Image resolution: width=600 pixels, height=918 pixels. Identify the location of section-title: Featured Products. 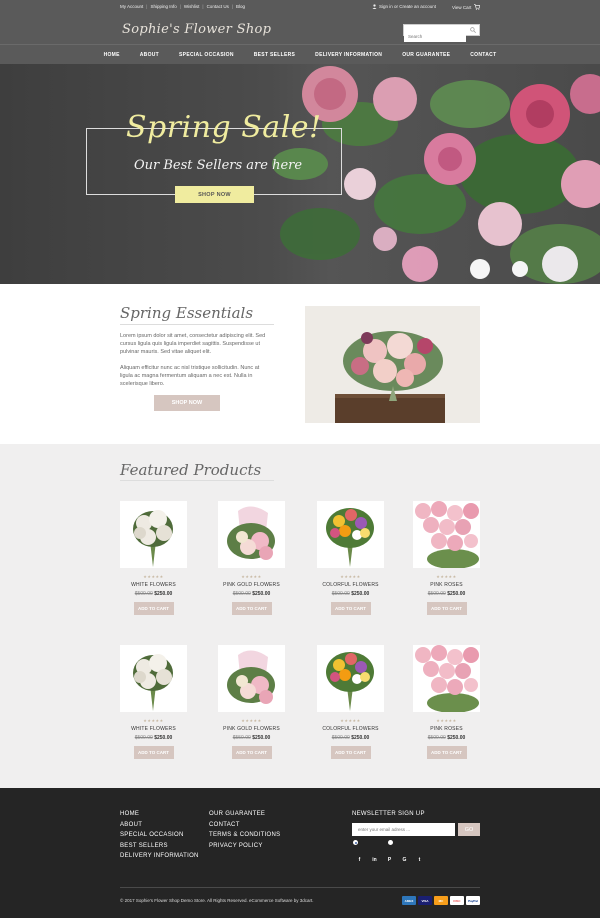
(191, 470).